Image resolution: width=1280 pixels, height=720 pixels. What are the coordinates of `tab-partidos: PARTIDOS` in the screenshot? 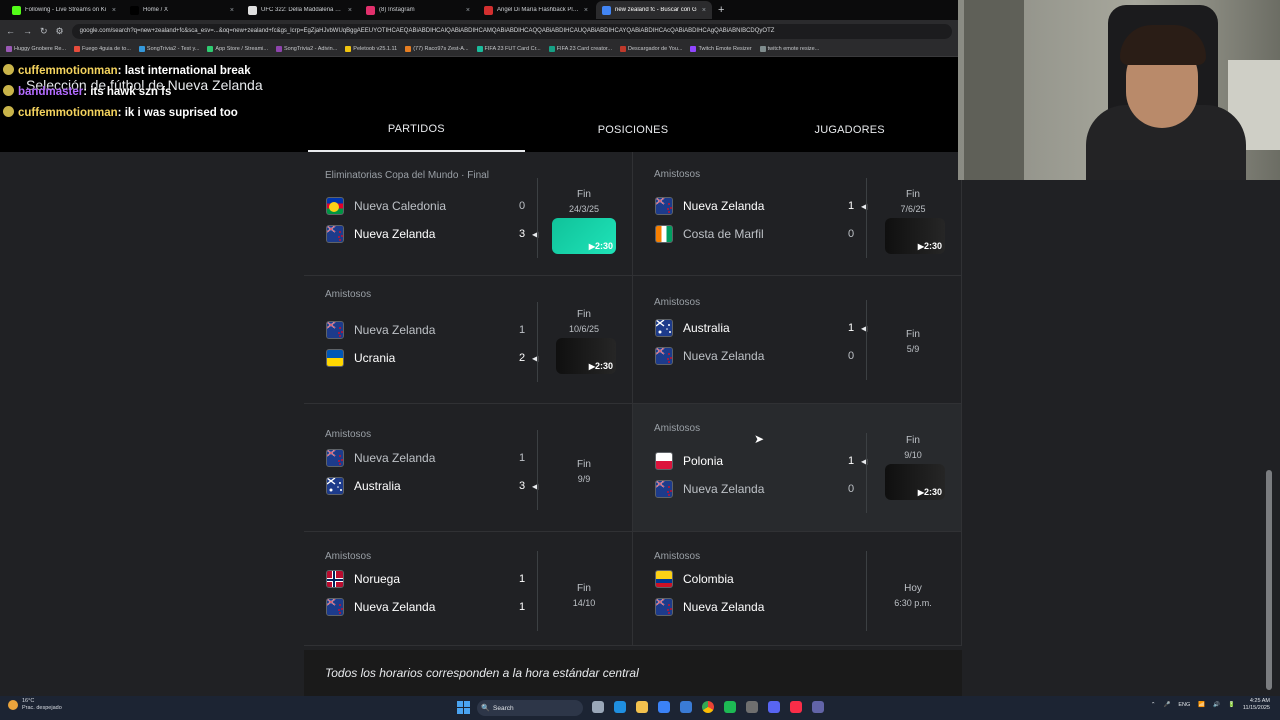 It's located at (416, 130).